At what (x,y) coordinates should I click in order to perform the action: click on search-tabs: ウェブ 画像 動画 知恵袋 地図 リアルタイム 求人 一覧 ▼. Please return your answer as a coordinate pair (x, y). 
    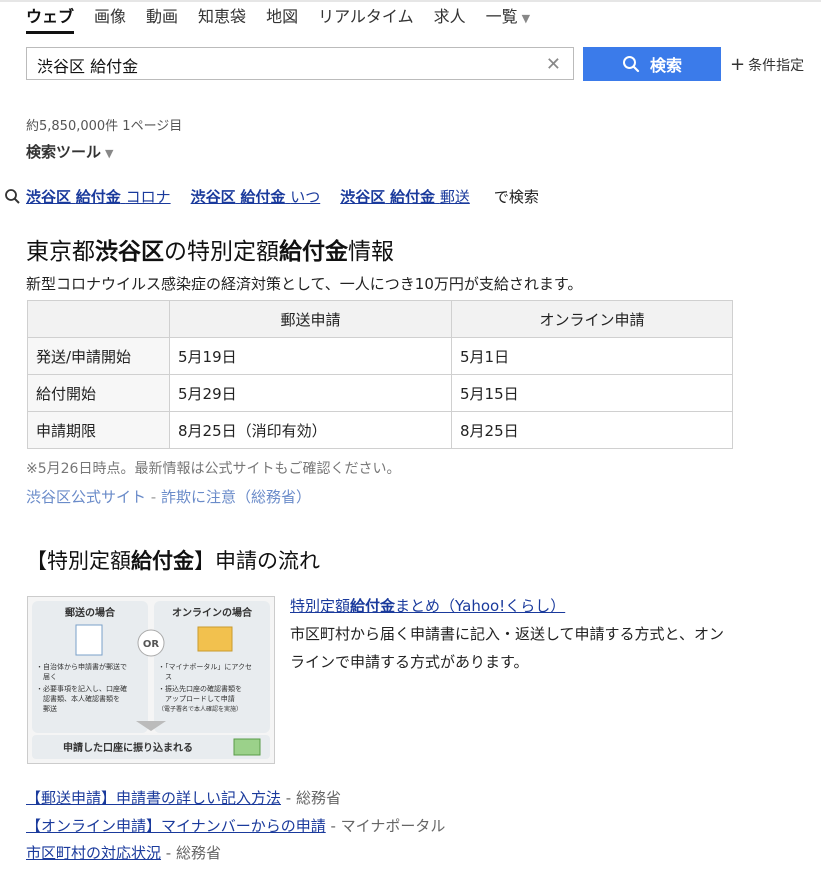
    Looking at the image, I should click on (288, 19).